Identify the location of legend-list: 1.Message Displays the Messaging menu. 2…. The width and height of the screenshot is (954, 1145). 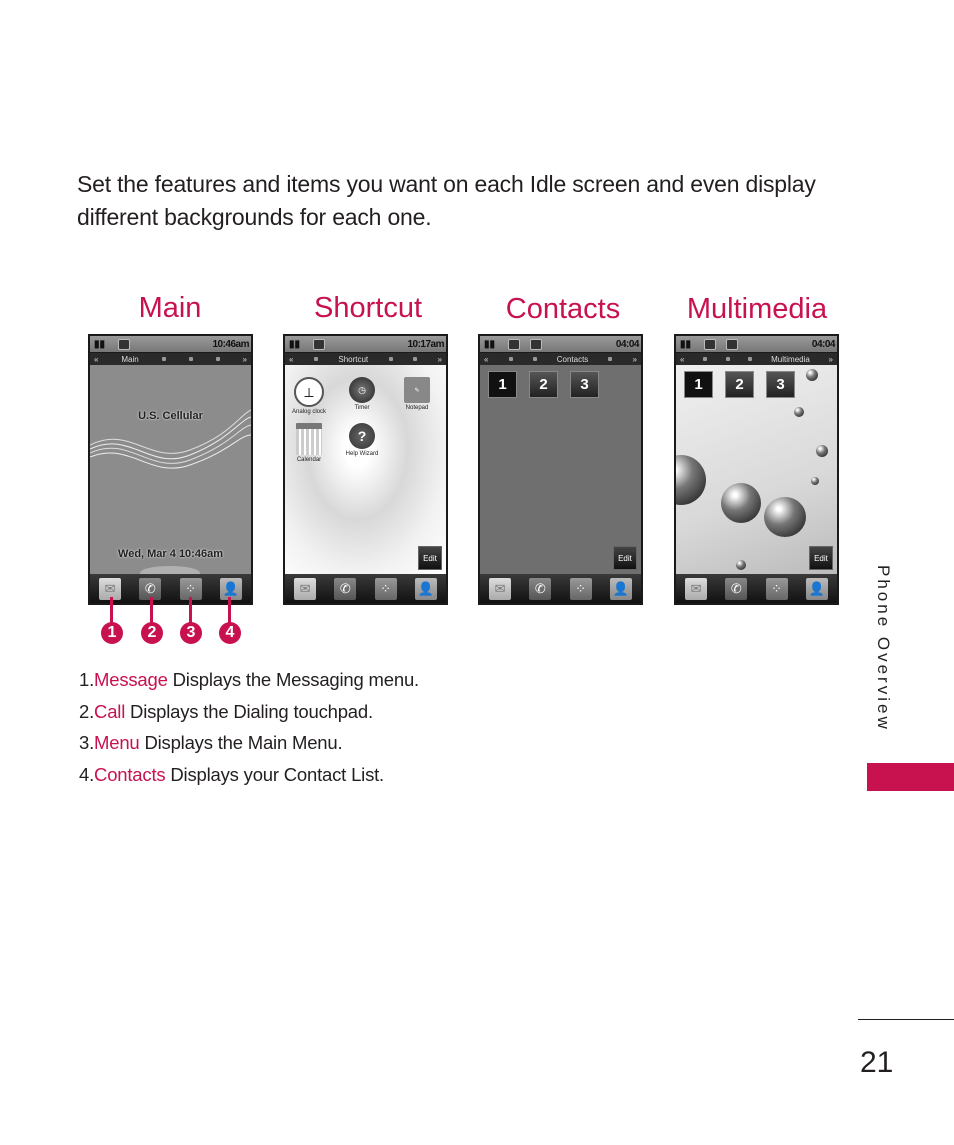
(249, 727).